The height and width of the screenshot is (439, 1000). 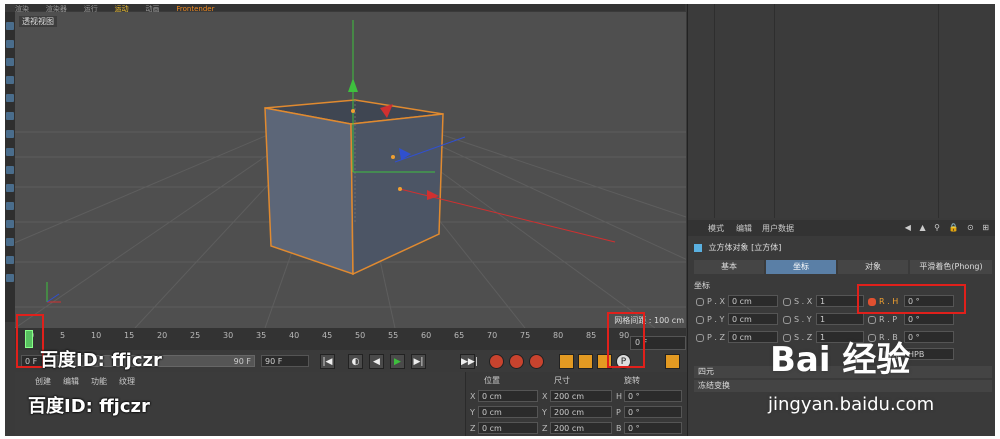 I want to click on coord-rot-b: 0 °, so click(x=653, y=428).